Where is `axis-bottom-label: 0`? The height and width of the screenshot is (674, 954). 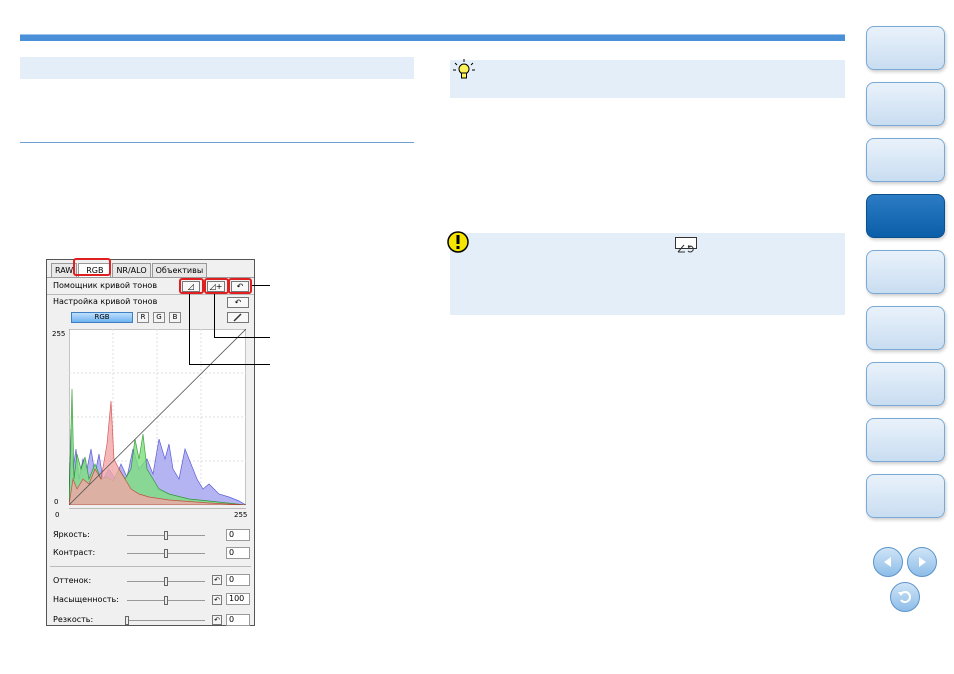 axis-bottom-label: 0 is located at coordinates (56, 502).